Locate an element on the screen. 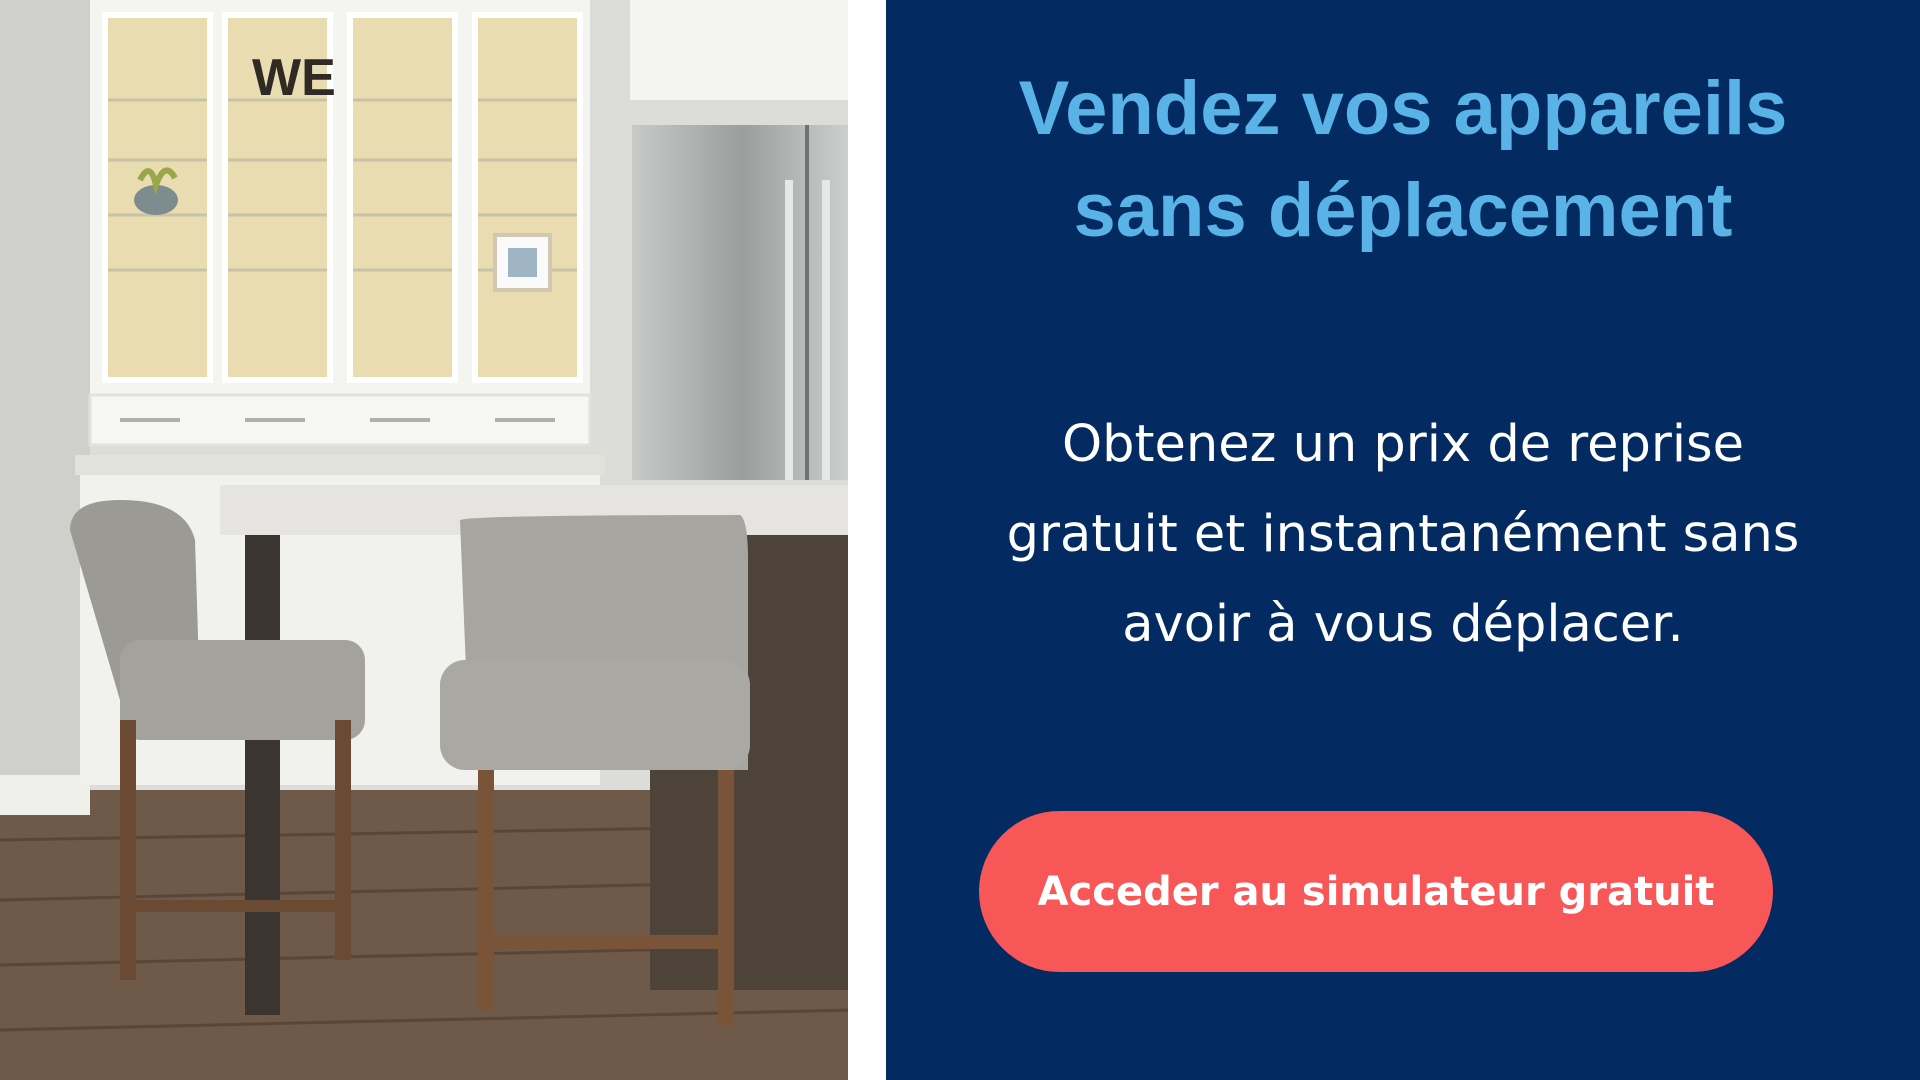 The width and height of the screenshot is (1920, 1080). body-line-1: Obtenez un prix de reprise is located at coordinates (1403, 444).